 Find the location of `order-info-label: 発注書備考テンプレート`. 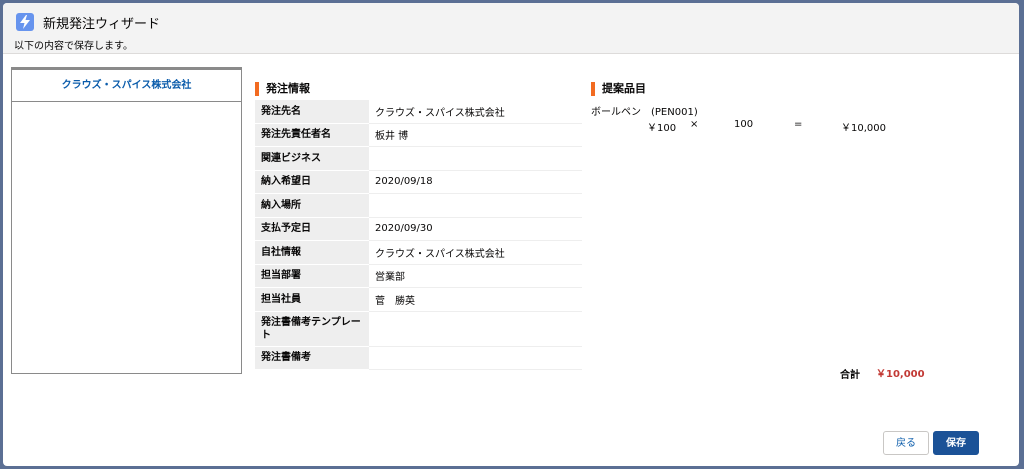

order-info-label: 発注書備考テンプレート is located at coordinates (312, 329).